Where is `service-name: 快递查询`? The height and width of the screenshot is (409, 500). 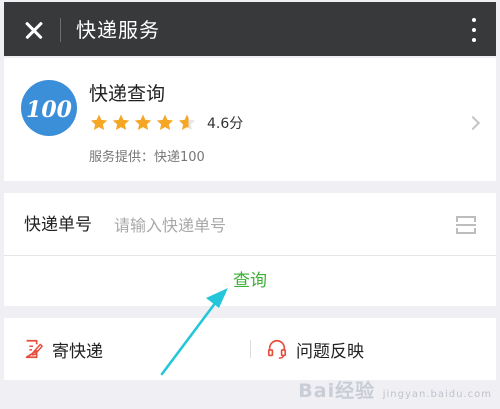
service-name: 快递查询 is located at coordinates (127, 94).